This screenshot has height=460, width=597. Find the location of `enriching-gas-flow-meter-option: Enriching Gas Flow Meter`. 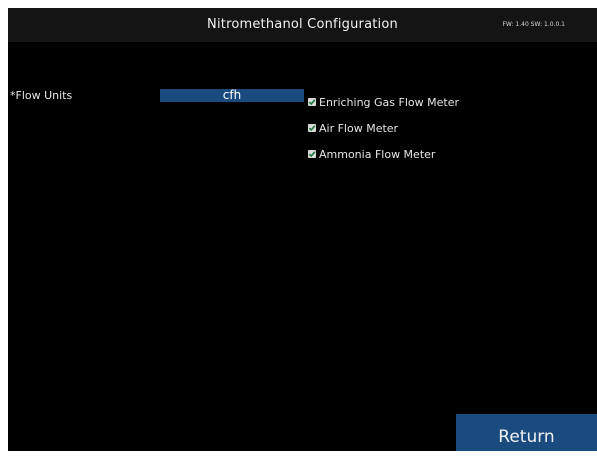

enriching-gas-flow-meter-option: Enriching Gas Flow Meter is located at coordinates (383, 102).